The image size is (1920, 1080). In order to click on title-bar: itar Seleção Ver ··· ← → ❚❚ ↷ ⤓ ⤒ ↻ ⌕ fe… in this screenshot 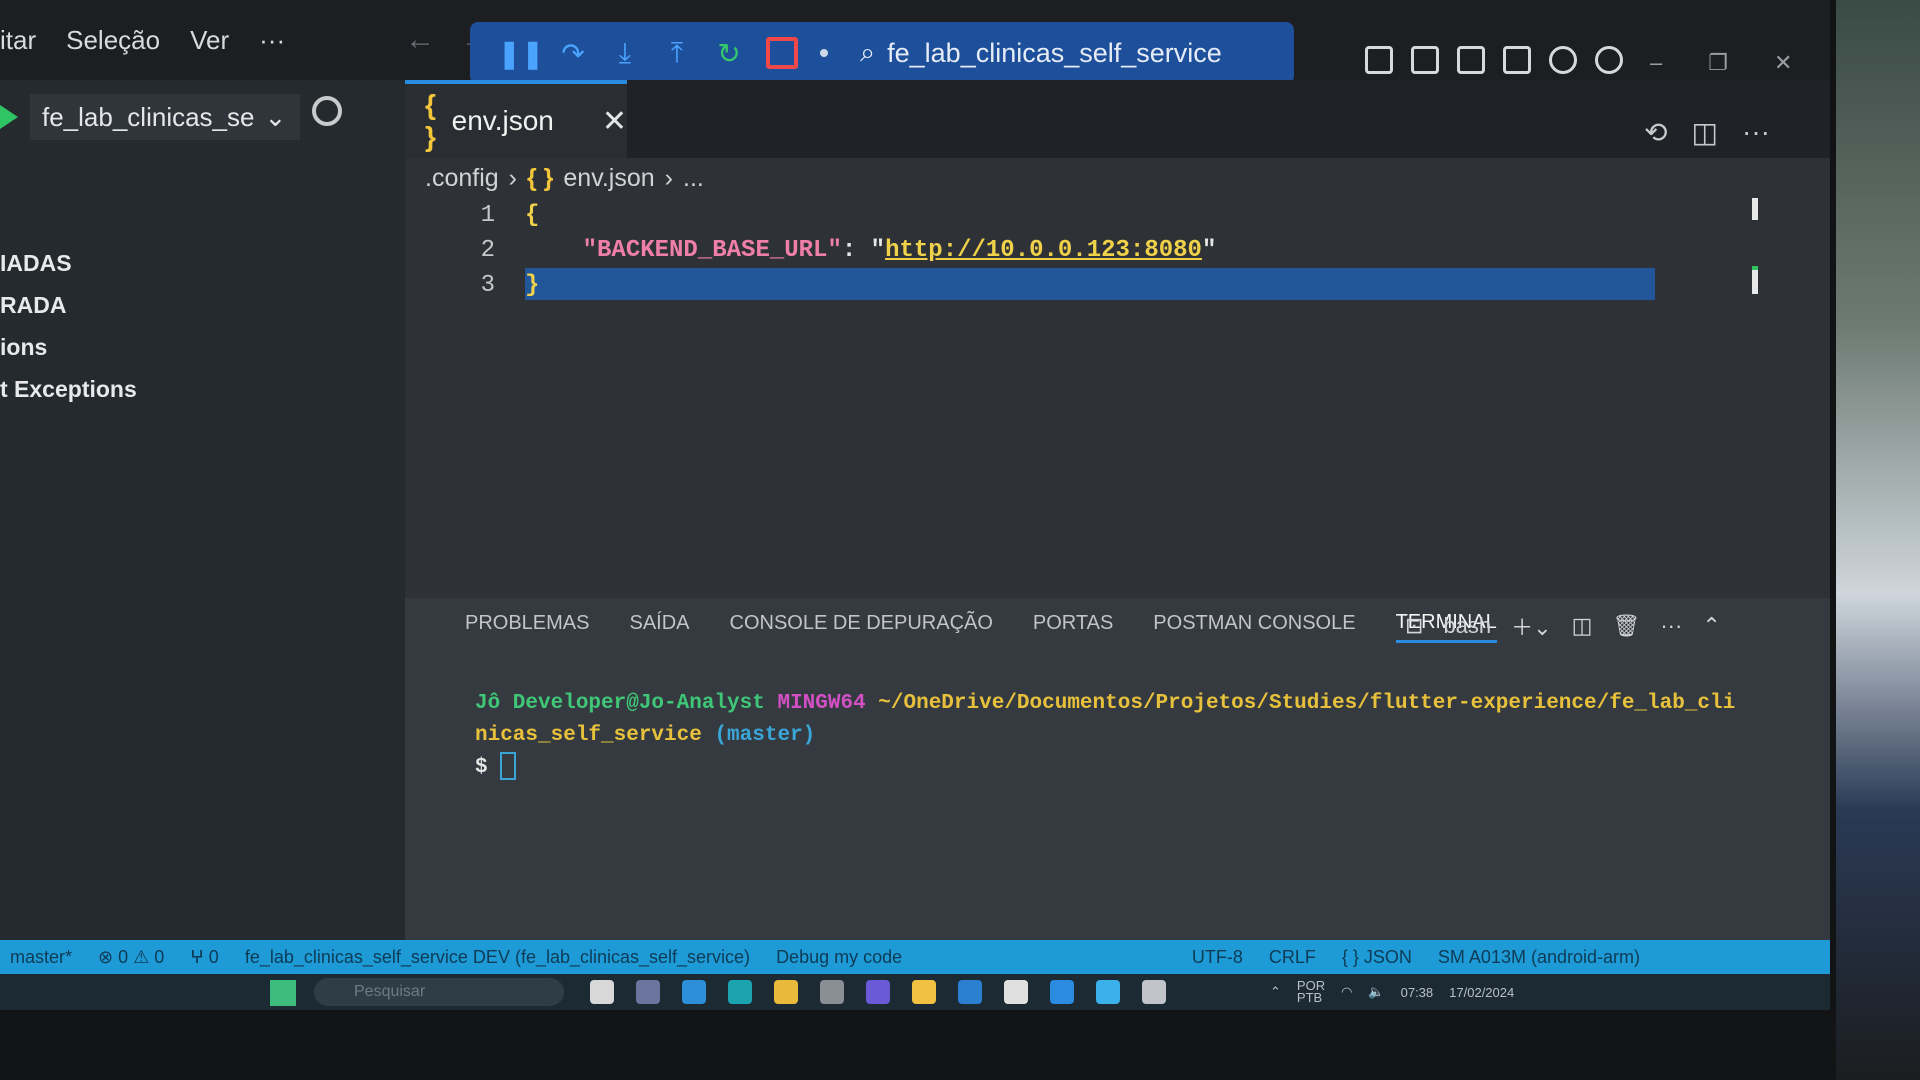, I will do `click(915, 42)`.